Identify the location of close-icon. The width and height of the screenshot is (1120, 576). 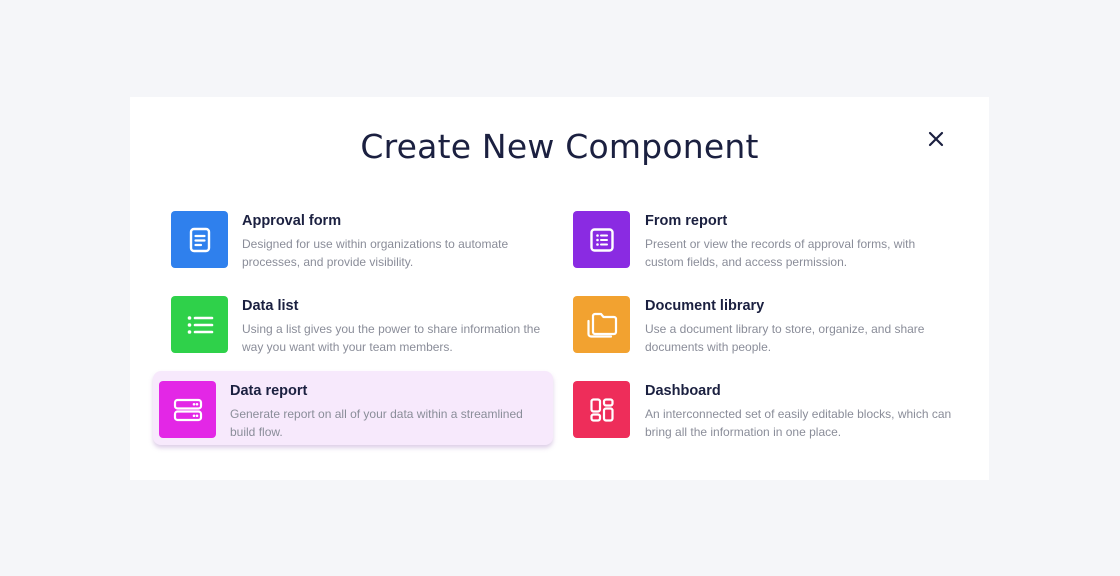
(936, 139).